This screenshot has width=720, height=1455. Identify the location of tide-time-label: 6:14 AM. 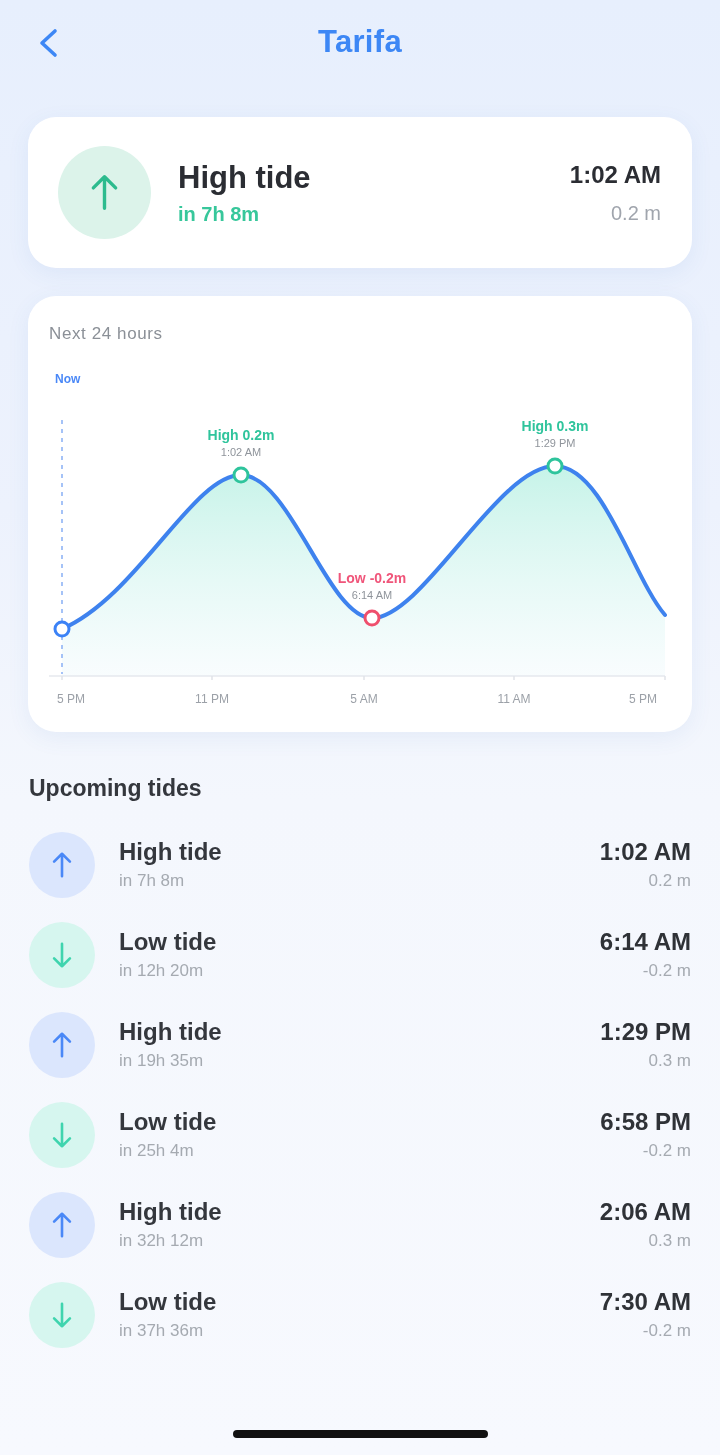
(372, 595).